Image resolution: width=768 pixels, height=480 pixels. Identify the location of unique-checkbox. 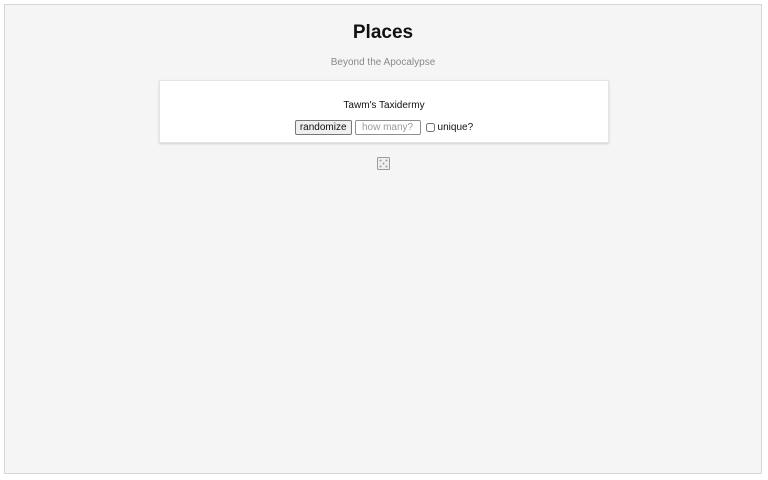
(430, 127).